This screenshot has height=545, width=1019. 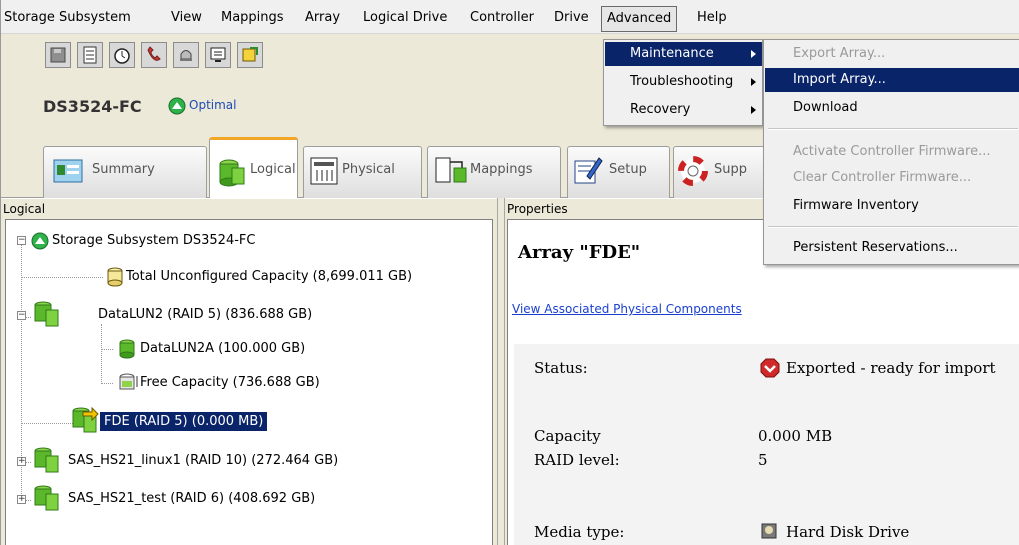 I want to click on exported-array-icon, so click(x=85, y=419).